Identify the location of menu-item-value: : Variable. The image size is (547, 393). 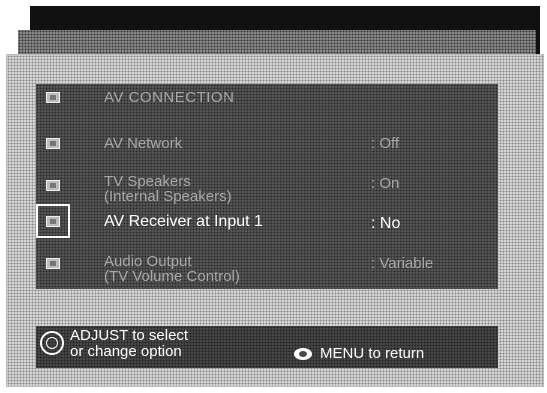
(402, 263).